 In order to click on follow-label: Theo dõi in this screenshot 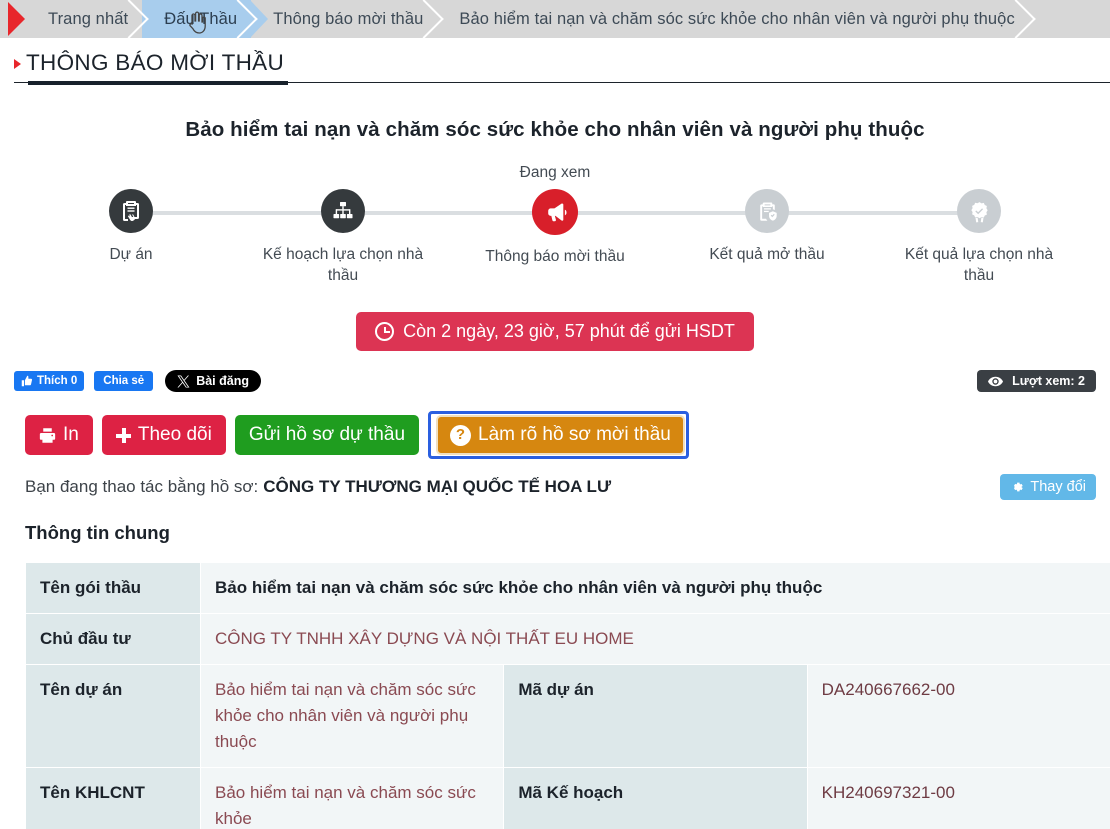, I will do `click(174, 434)`.